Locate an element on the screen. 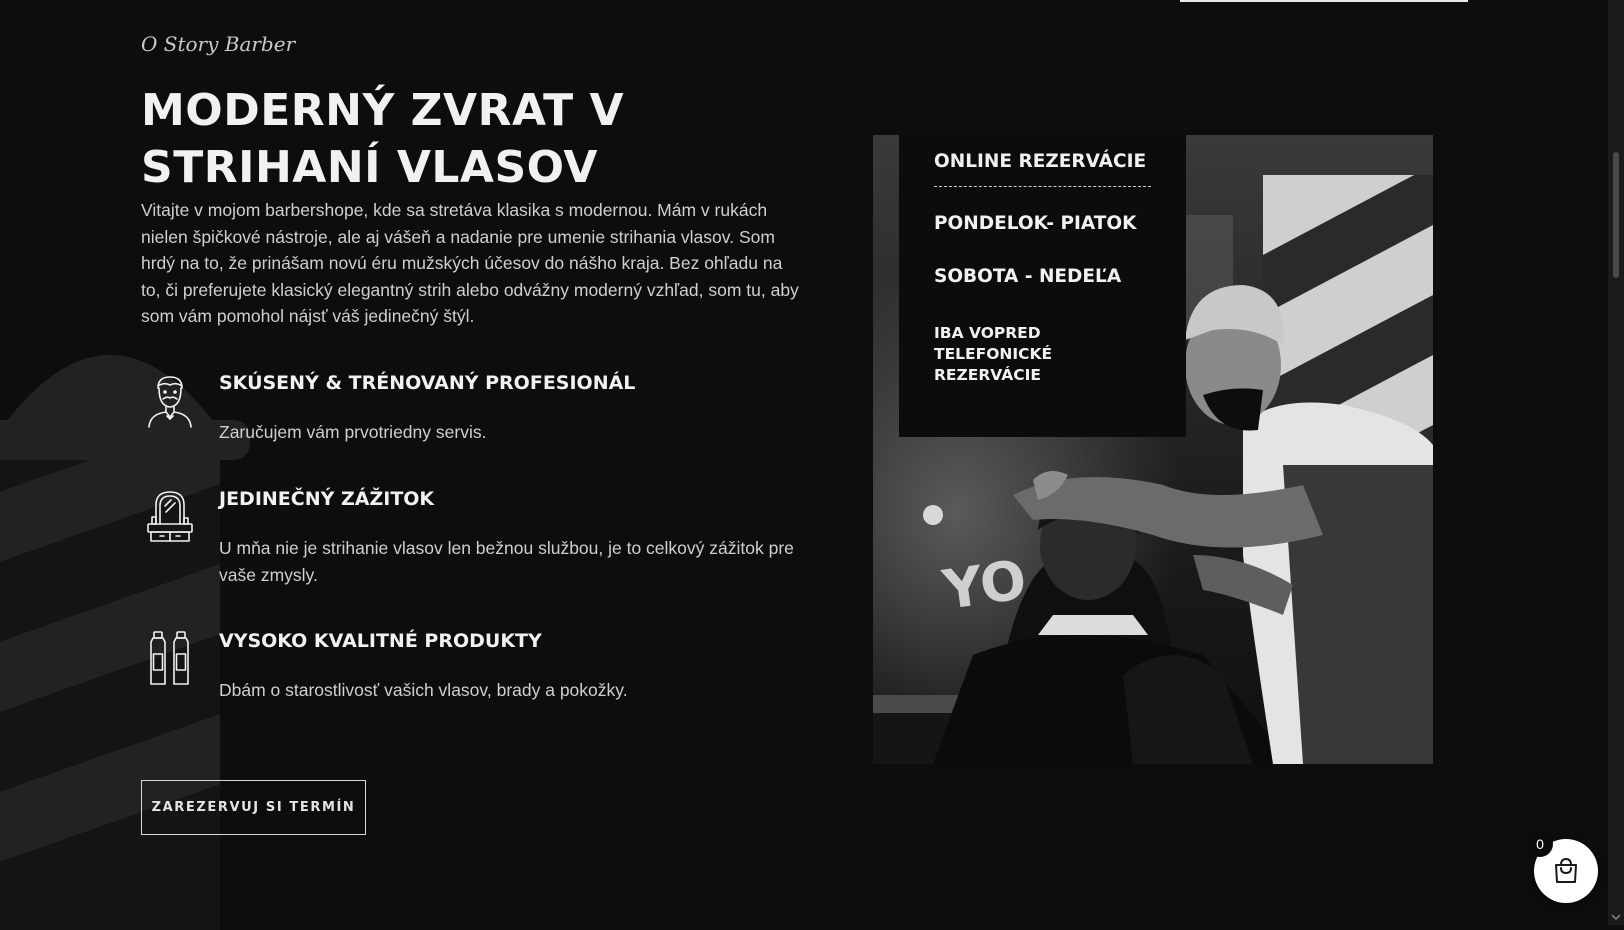  scroll-down-arrow-icon is located at coordinates (1616, 917).